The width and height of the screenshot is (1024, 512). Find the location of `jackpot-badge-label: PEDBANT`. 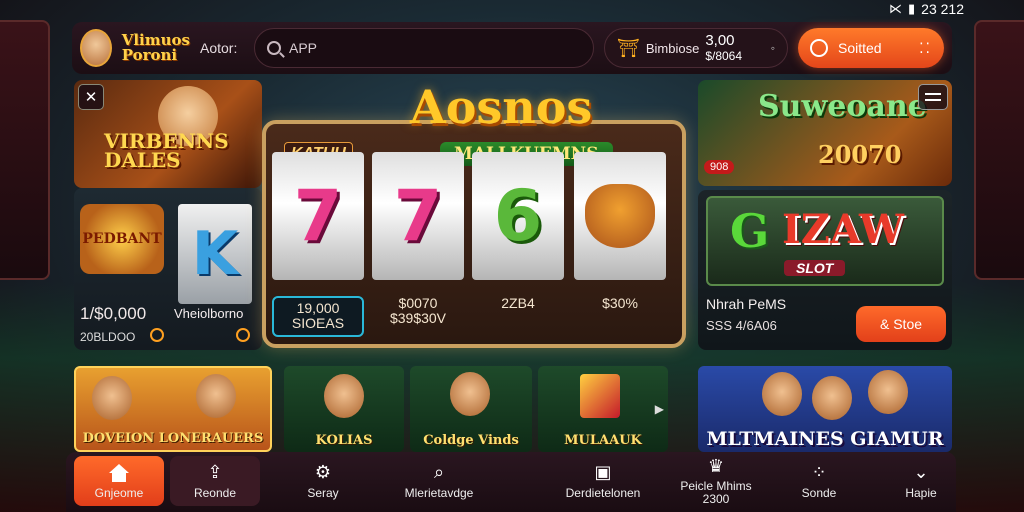

jackpot-badge-label: PEDBANT is located at coordinates (122, 239).